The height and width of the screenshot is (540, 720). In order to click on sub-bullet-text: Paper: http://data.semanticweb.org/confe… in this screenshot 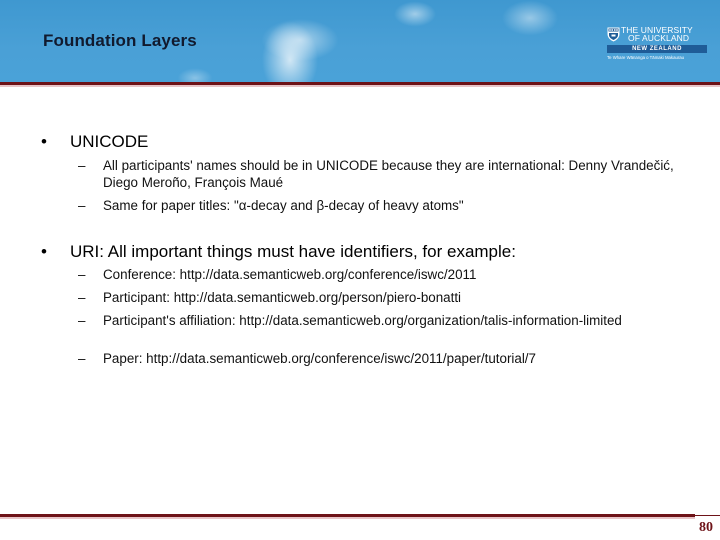, I will do `click(319, 358)`.